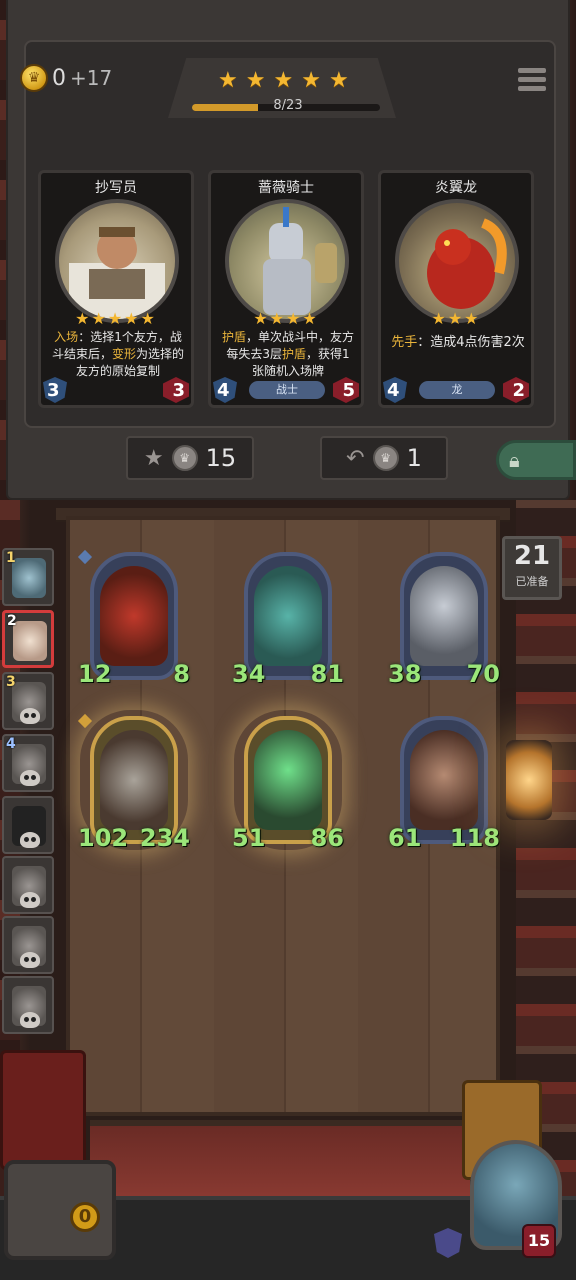  I want to click on minion-health: 70, so click(483, 674).